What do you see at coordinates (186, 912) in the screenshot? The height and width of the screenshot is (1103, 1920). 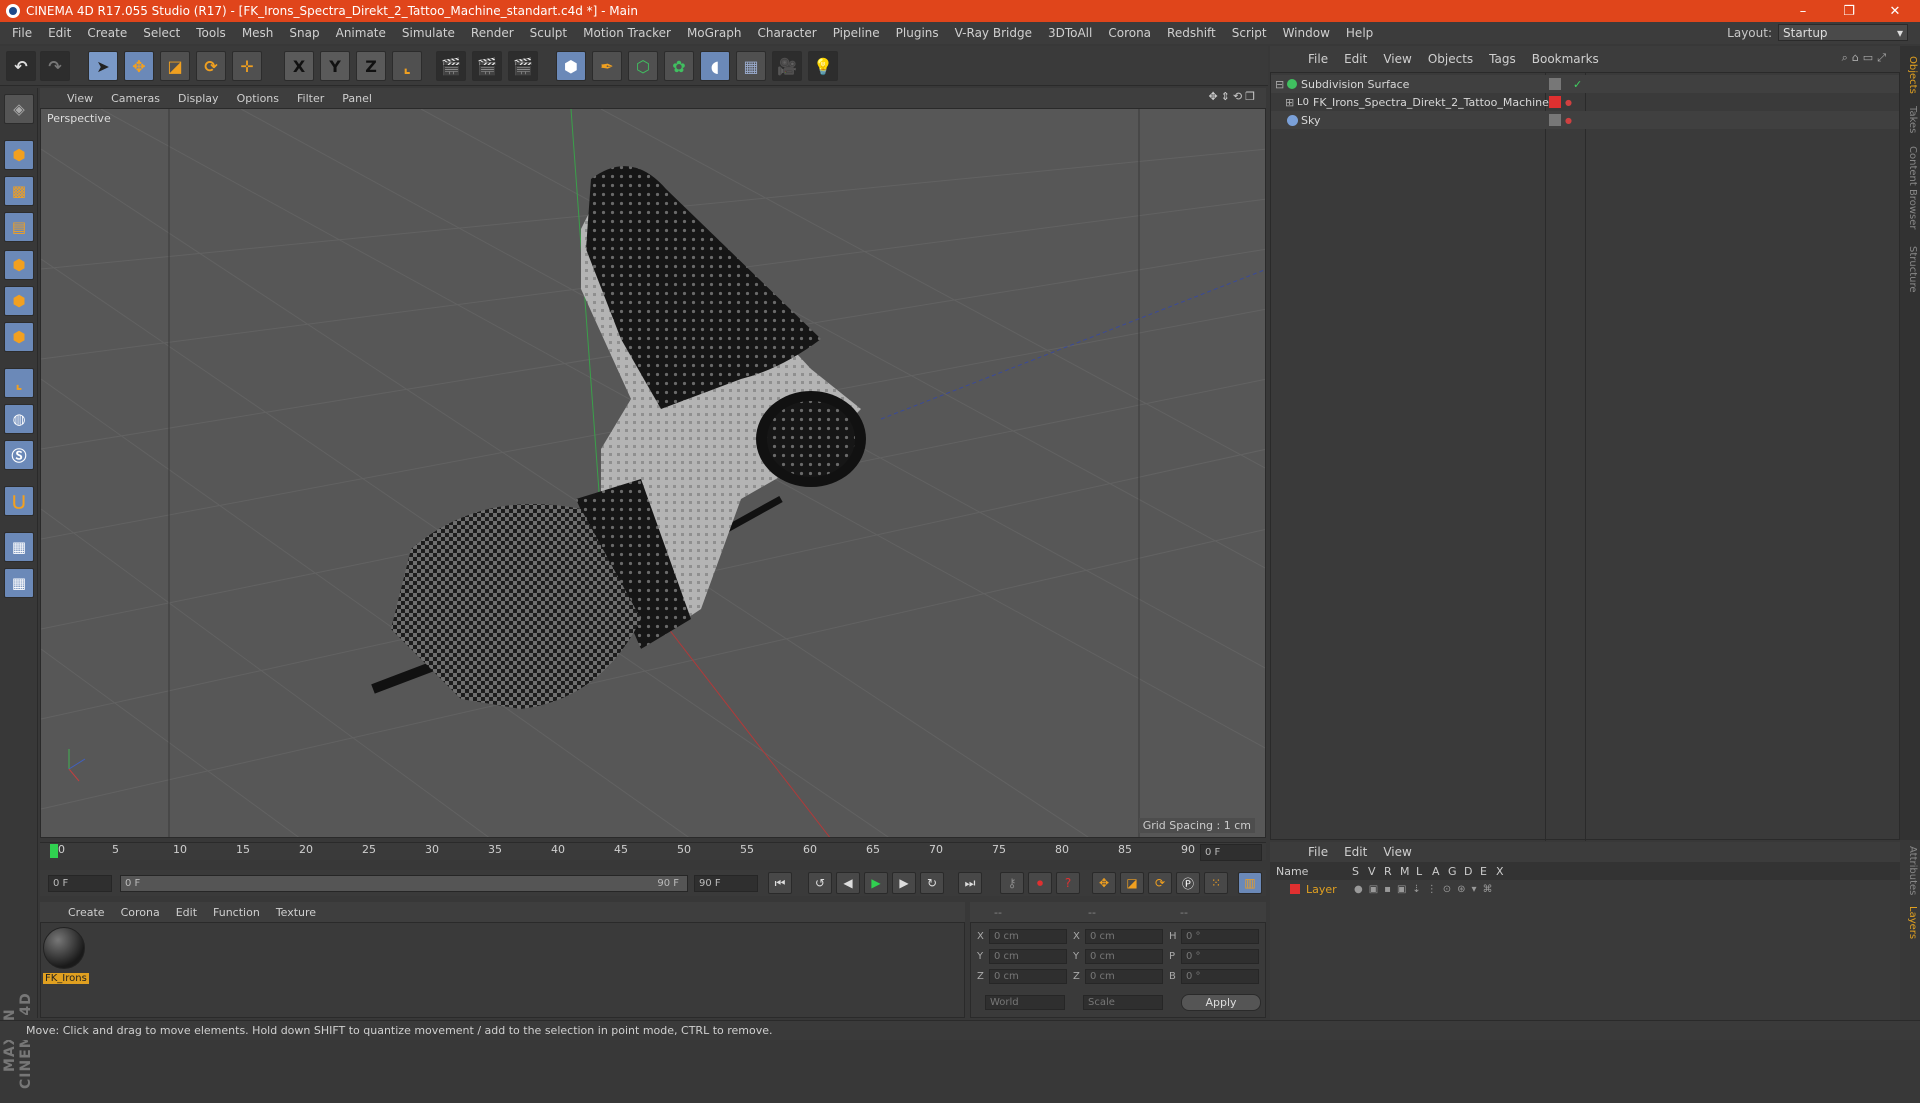 I see `materials-menu-edit: Edit` at bounding box center [186, 912].